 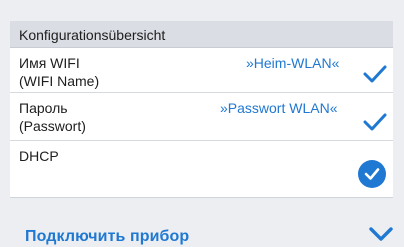 I want to click on dhcp-label: DHCP, so click(x=39, y=156).